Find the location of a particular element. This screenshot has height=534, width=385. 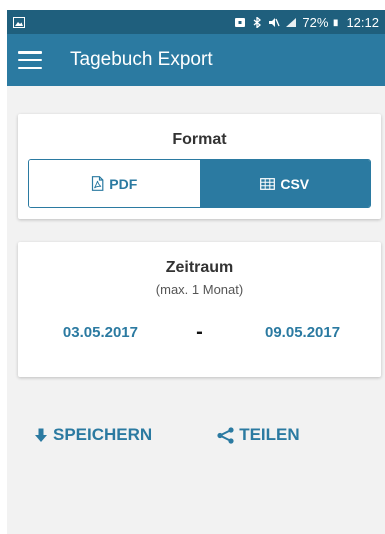

format-pdf-label: PDF is located at coordinates (123, 183).